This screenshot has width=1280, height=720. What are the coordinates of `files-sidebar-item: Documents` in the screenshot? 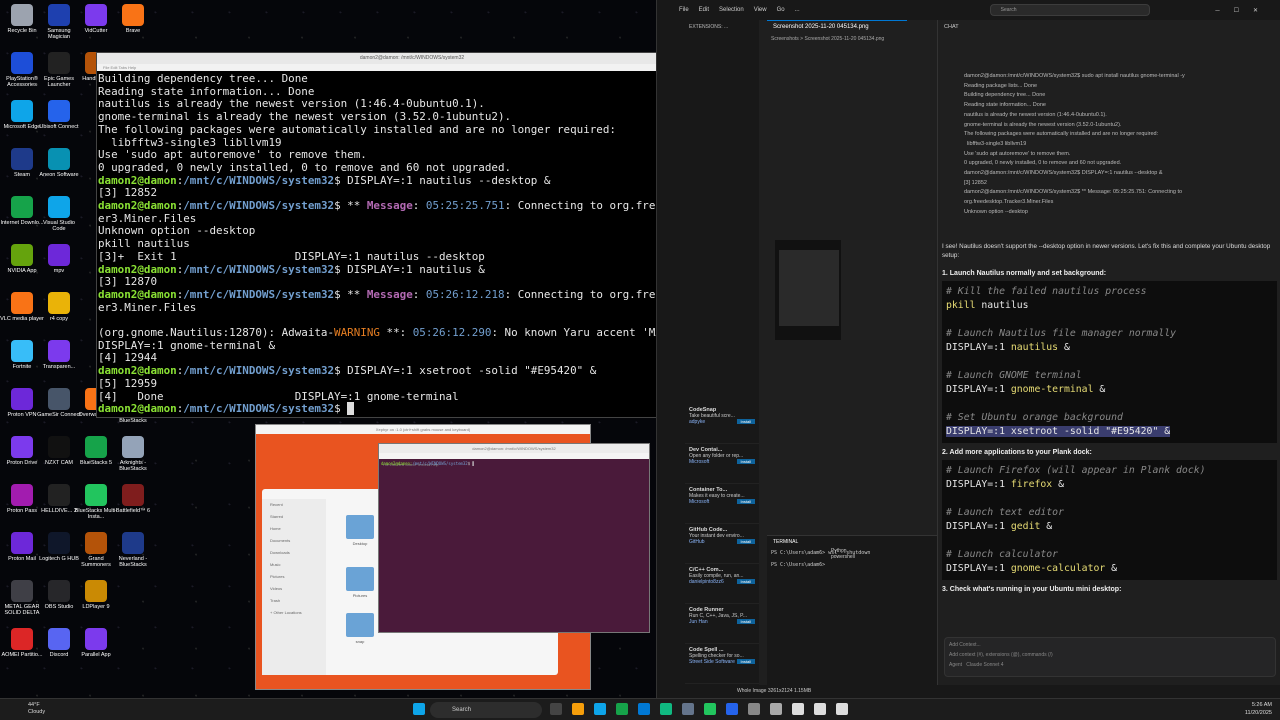 It's located at (294, 541).